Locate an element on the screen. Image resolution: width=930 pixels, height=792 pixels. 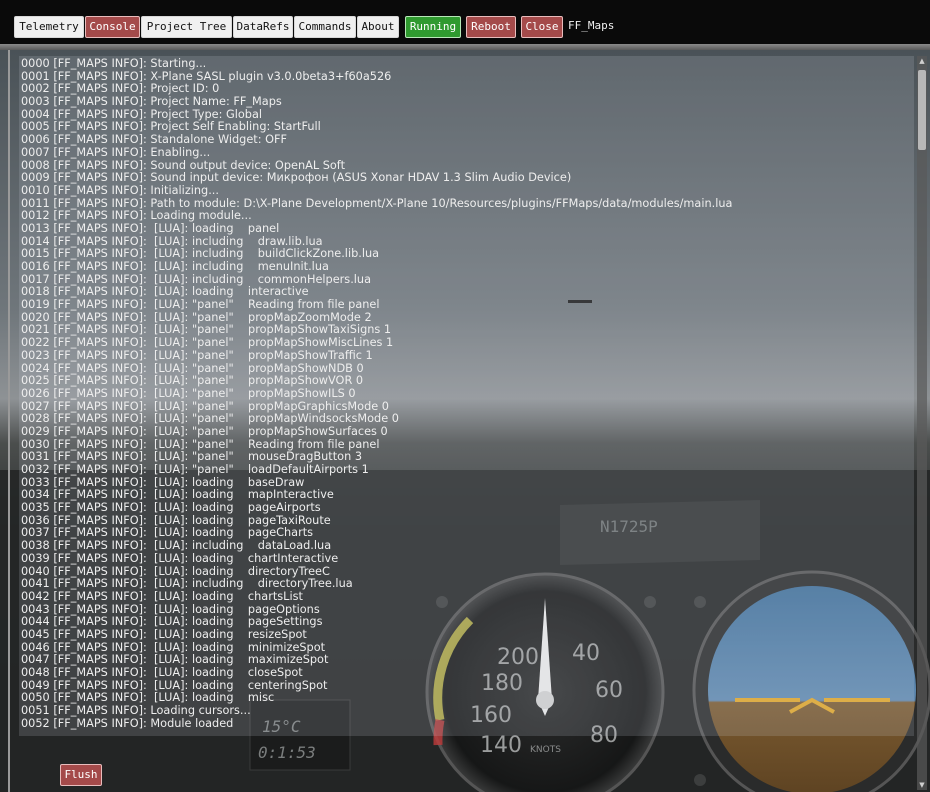
console-log-line: 0052 [FF_MAPS INFO]: Module loaded is located at coordinates (127, 723).